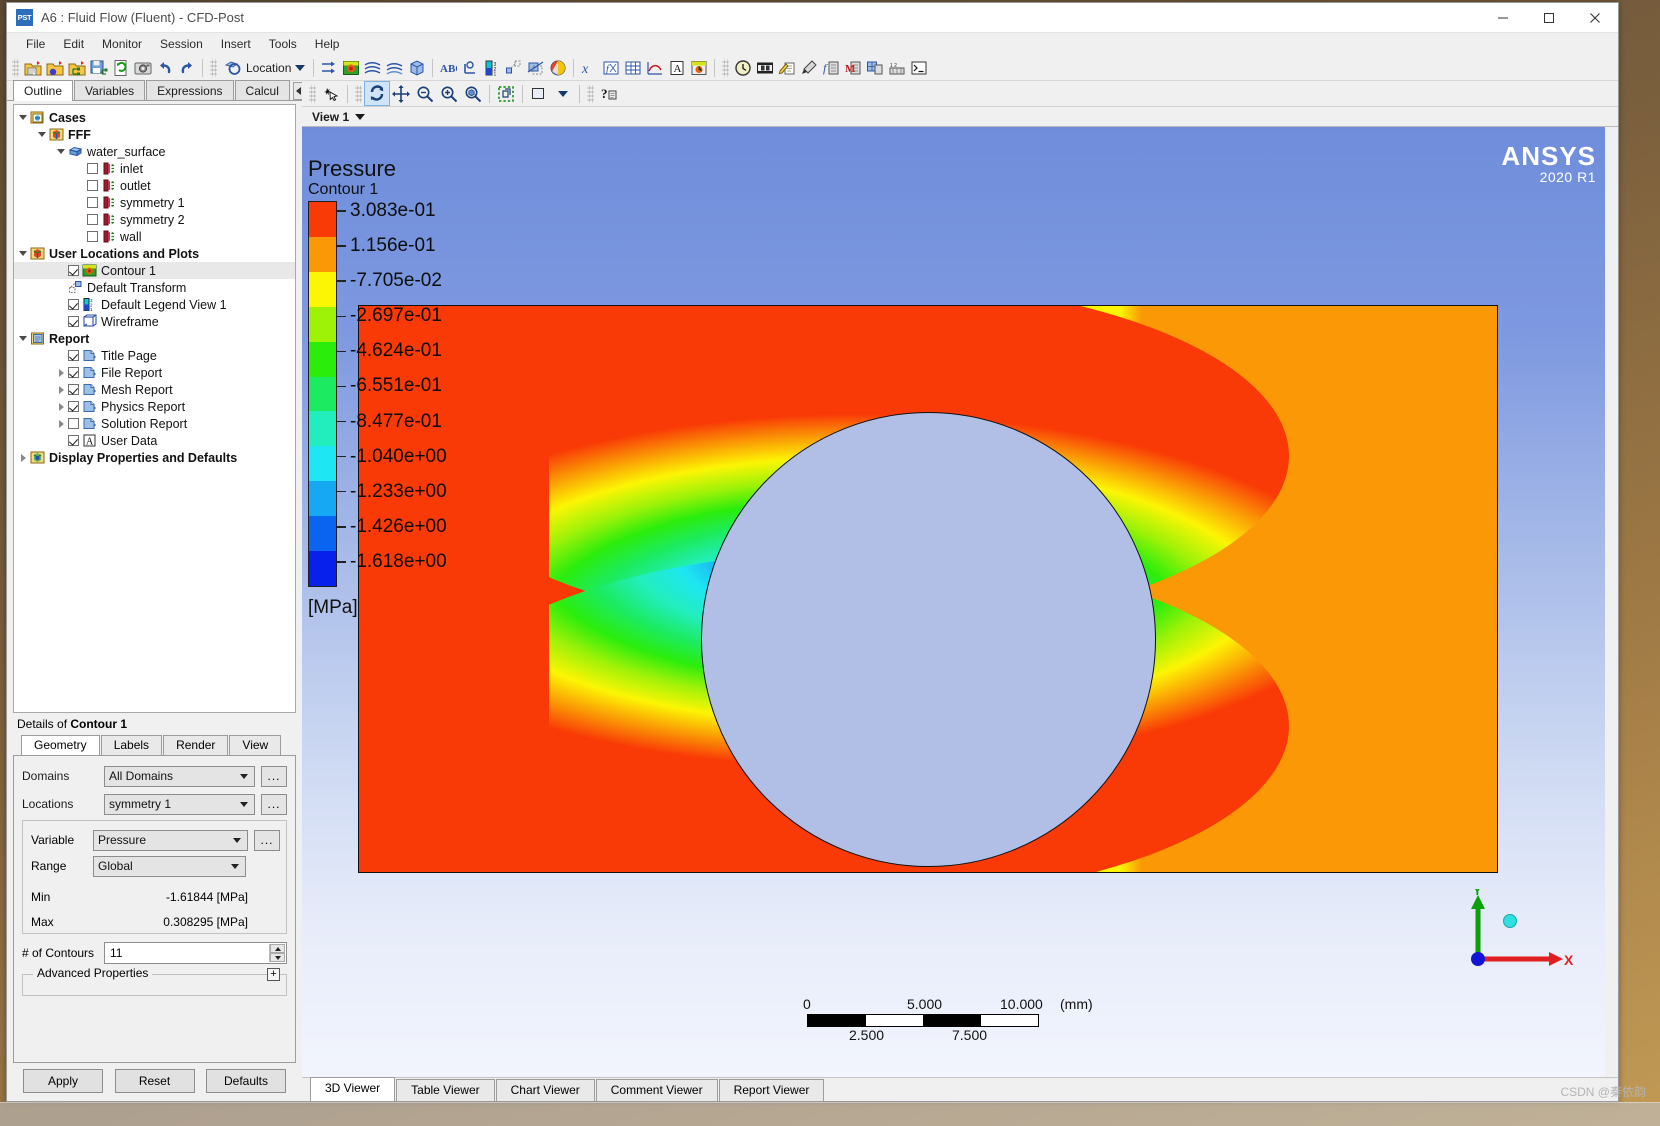  What do you see at coordinates (179, 776) in the screenshot?
I see `domains-select: All Domains` at bounding box center [179, 776].